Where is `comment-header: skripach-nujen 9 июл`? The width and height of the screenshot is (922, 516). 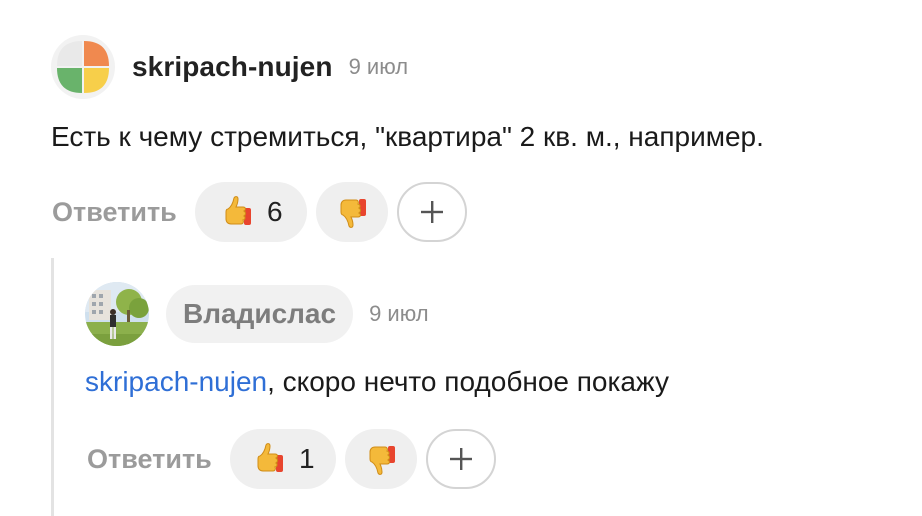 comment-header: skripach-nujen 9 июл is located at coordinates (481, 67).